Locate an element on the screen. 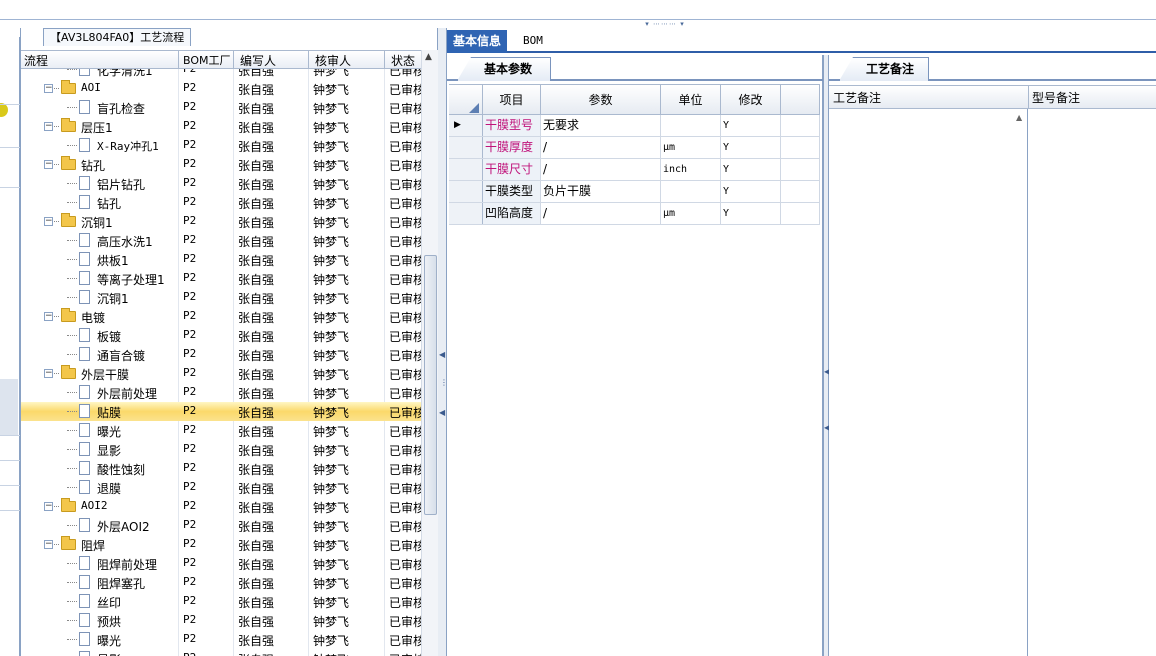 The image size is (1156, 656). column-header-status: 状态 is located at coordinates (403, 60).